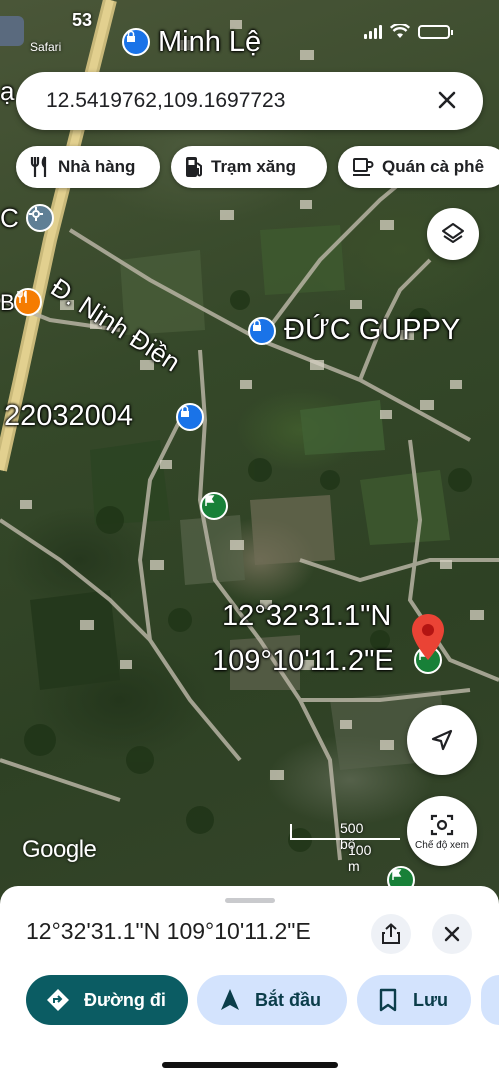  Describe the element at coordinates (307, 616) in the screenshot. I see `pin-coordinate-lat: 12°32'31.1"N` at that location.